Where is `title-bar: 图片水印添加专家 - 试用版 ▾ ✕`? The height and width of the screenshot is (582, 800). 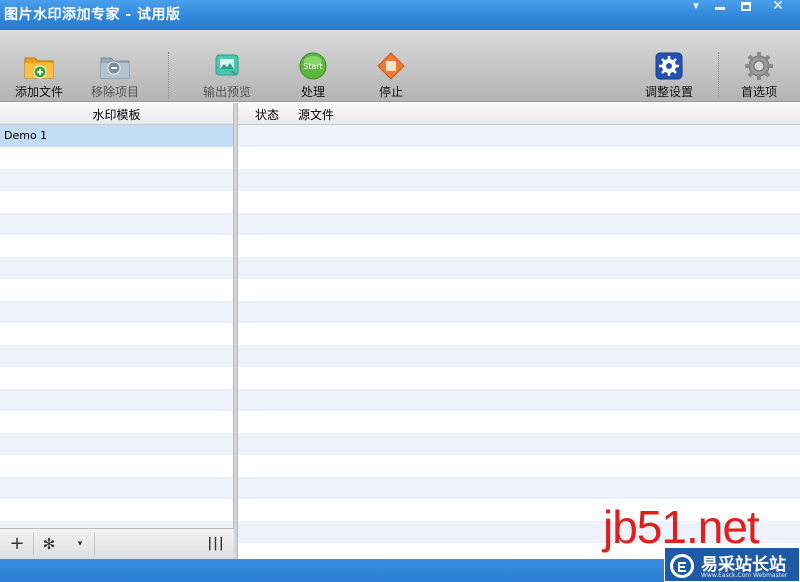 title-bar: 图片水印添加专家 - 试用版 ▾ ✕ is located at coordinates (400, 15).